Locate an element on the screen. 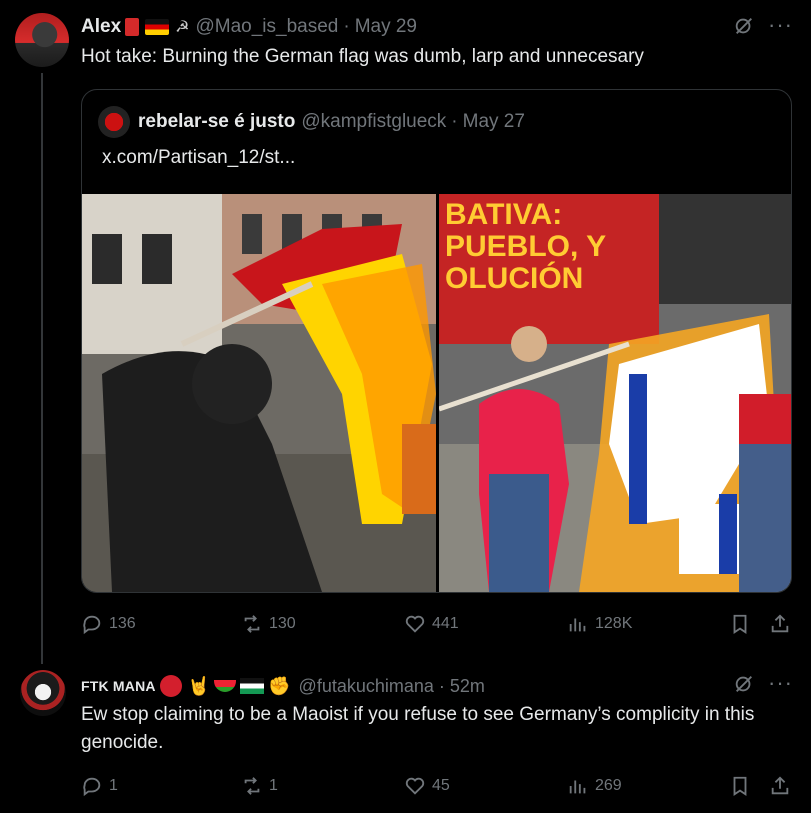 The height and width of the screenshot is (813, 811). svg-text: PUEBLO, Y is located at coordinates (525, 246).